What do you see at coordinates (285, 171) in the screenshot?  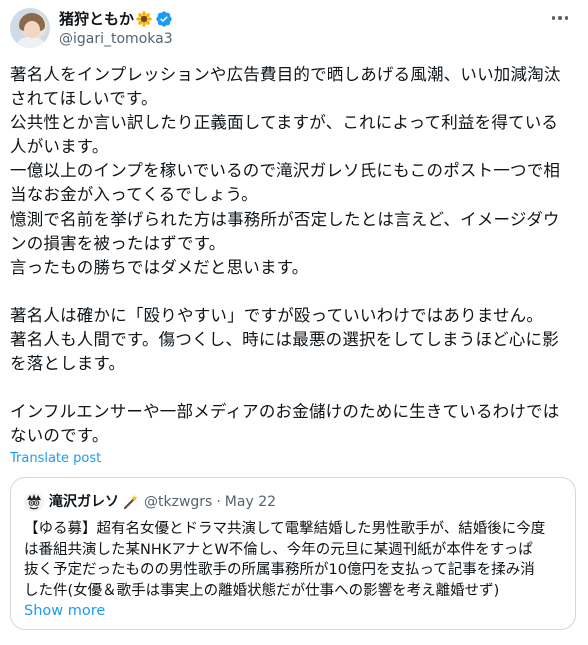 I see `tweet-text-line: 一億以上のインプを稼いでいるので滝沢ガレソ氏にもこのポスト一つで相` at bounding box center [285, 171].